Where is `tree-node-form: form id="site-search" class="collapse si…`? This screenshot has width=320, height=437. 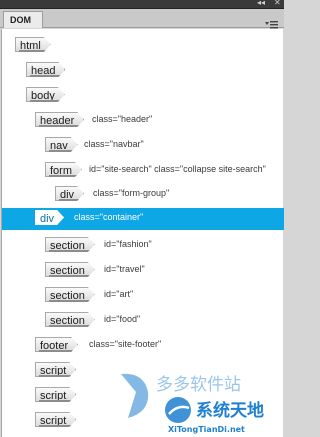
tree-node-form: form id="site-search" class="collapse si… is located at coordinates (143, 170).